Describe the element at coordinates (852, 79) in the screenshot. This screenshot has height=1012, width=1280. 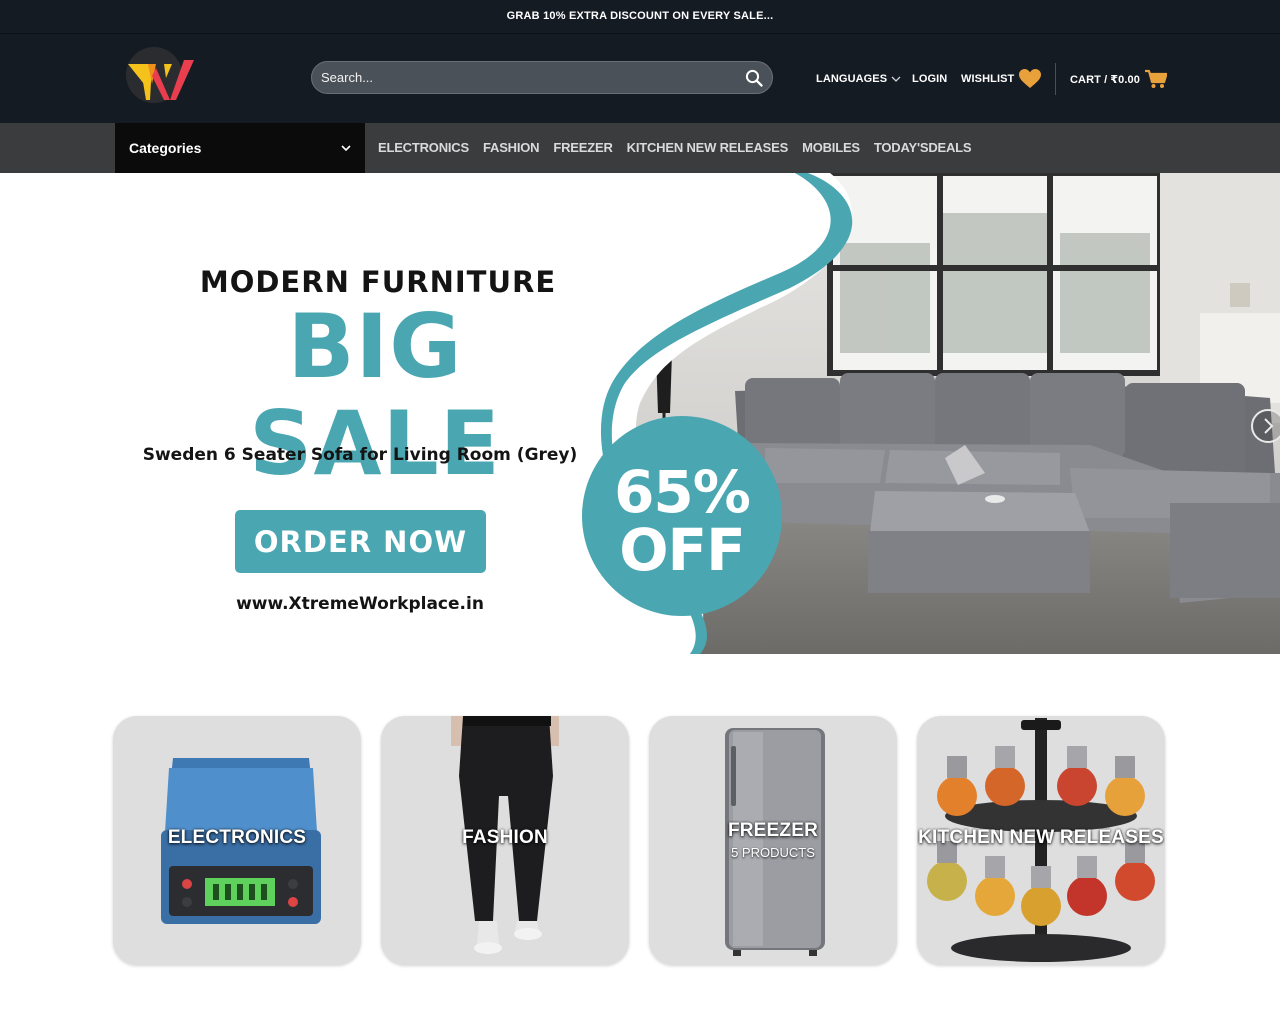
I see `languages-label: LANGUAGES` at that location.